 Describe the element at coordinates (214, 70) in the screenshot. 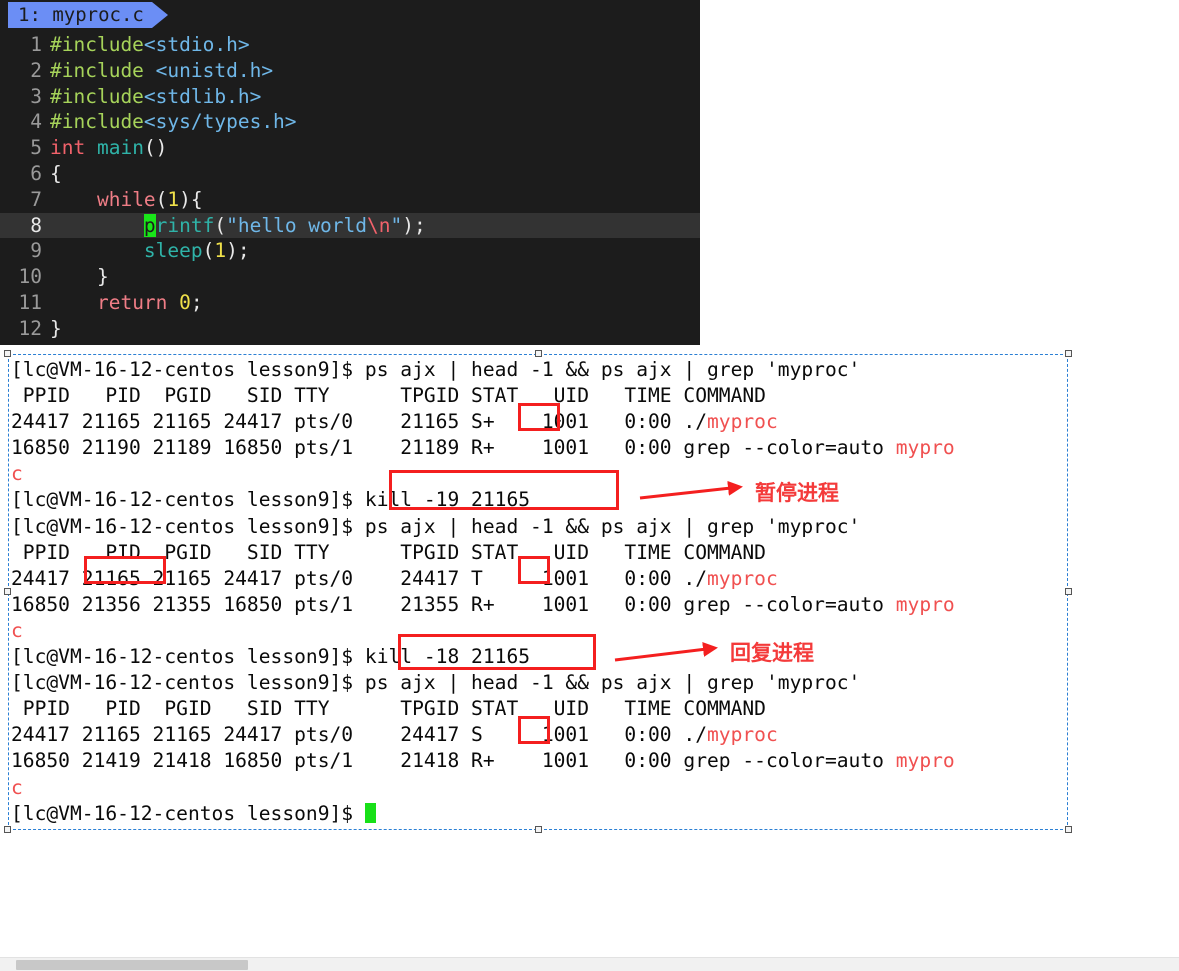

I see `code-token: <unistd.h>` at that location.